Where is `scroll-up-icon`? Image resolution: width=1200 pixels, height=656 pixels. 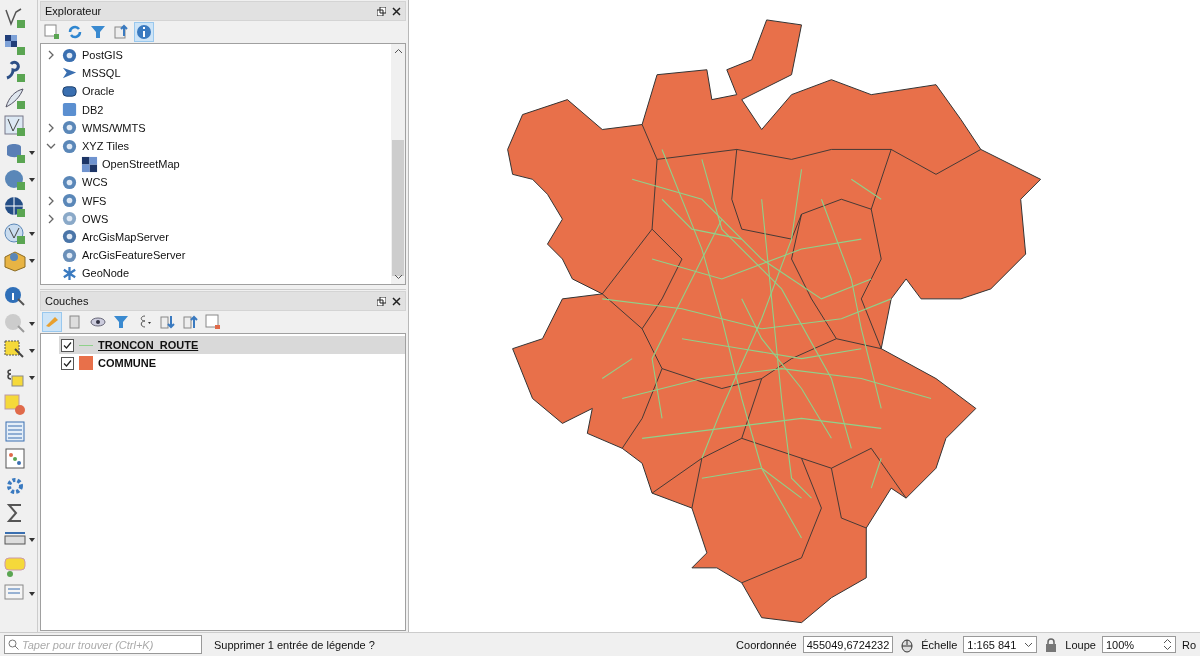
scroll-up-icon is located at coordinates (398, 51).